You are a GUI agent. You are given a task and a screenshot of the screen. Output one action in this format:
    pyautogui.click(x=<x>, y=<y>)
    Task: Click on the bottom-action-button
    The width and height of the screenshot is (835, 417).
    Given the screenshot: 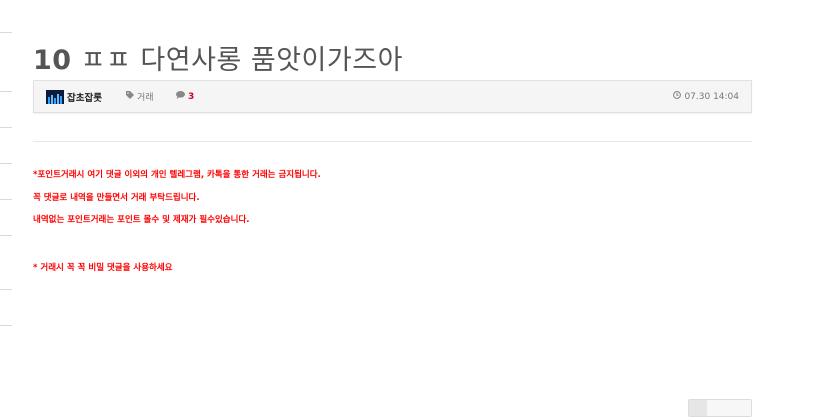 What is the action you would take?
    pyautogui.click(x=720, y=408)
    